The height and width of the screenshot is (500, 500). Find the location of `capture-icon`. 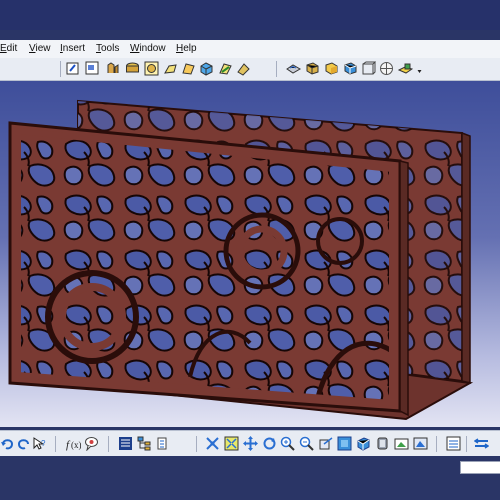

capture-icon is located at coordinates (420, 443).